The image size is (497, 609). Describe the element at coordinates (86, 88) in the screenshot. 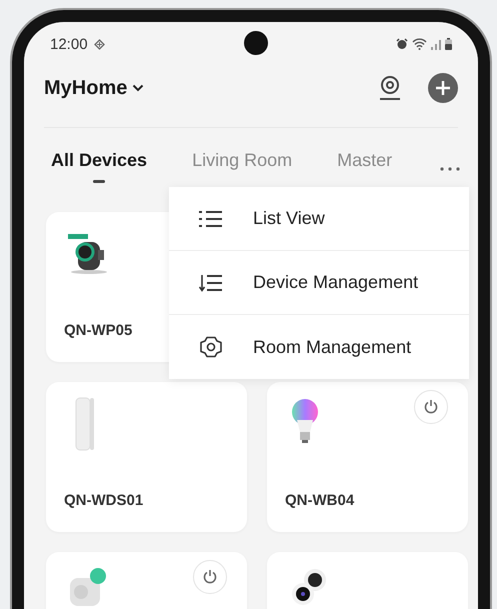

I see `home-title: MyHome` at that location.